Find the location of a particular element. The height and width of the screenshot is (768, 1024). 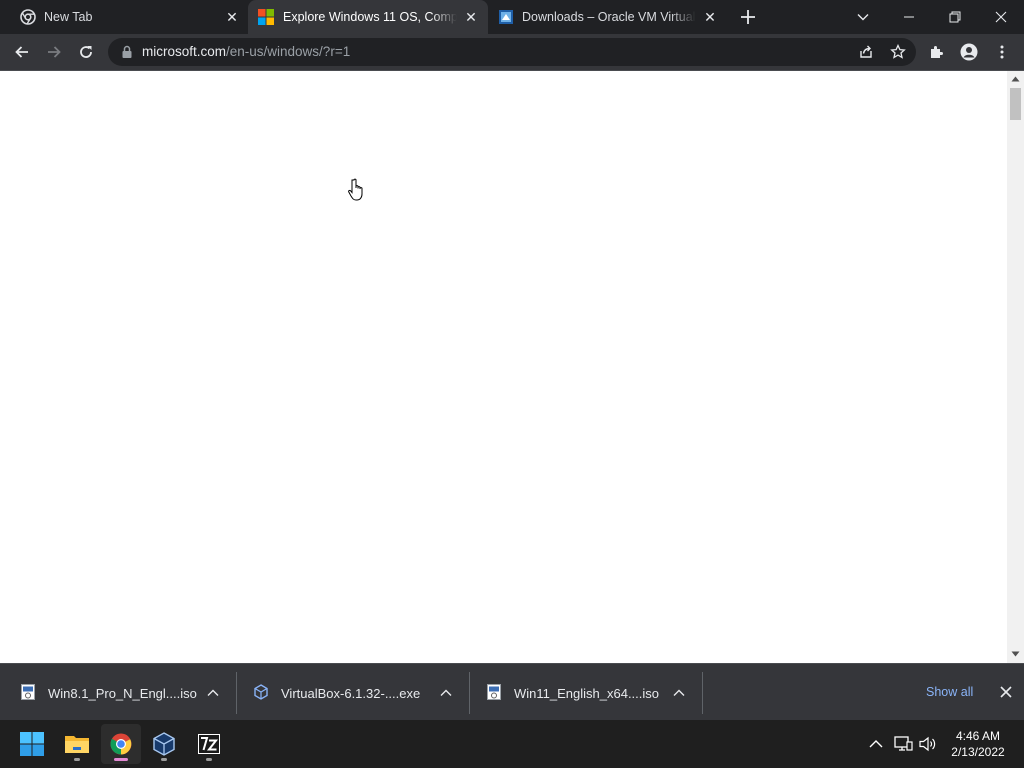

tab-search-button is located at coordinates (863, 17).